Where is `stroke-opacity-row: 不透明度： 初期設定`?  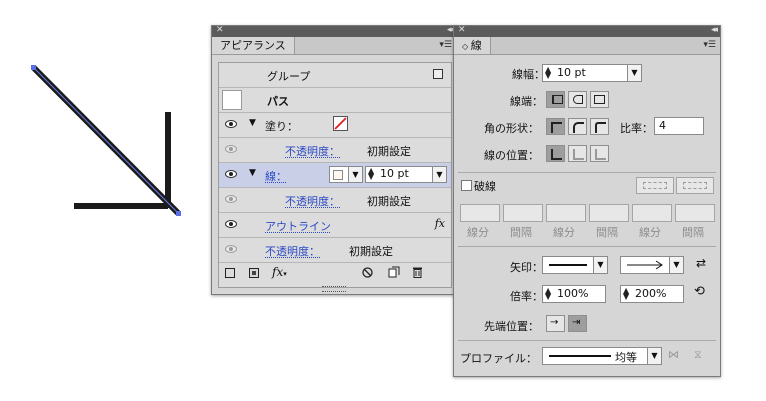
stroke-opacity-row: 不透明度： 初期設定 is located at coordinates (335, 200).